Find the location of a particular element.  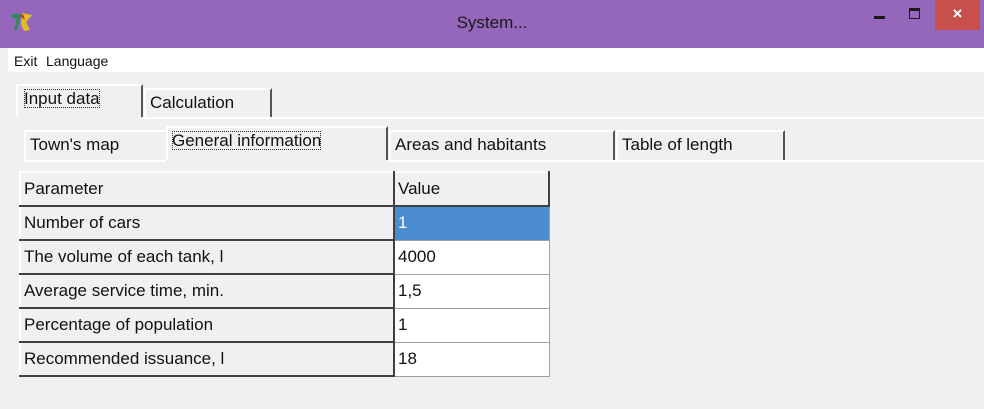

table-row: Average service time, min. 1,5 is located at coordinates (284, 291).